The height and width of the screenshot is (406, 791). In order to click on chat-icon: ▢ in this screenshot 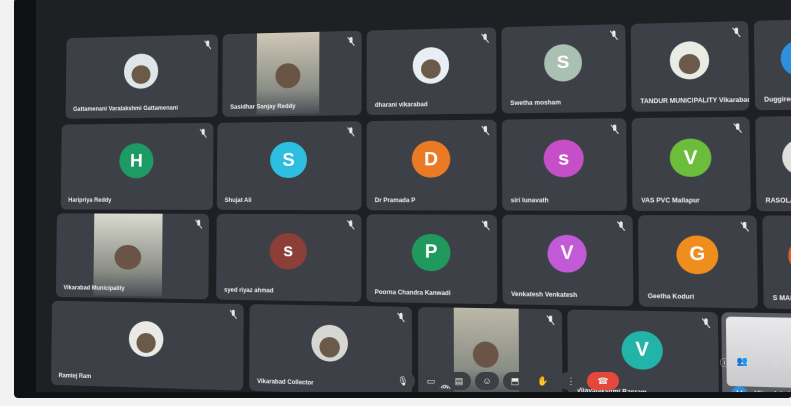, I will do `click(760, 362)`.